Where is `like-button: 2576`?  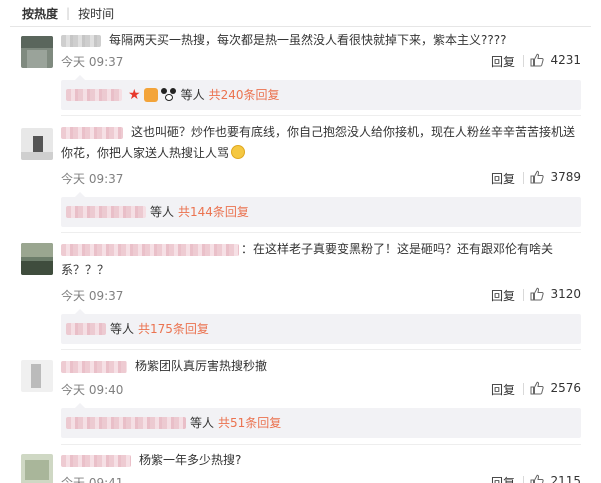
like-button: 2576 is located at coordinates (555, 388).